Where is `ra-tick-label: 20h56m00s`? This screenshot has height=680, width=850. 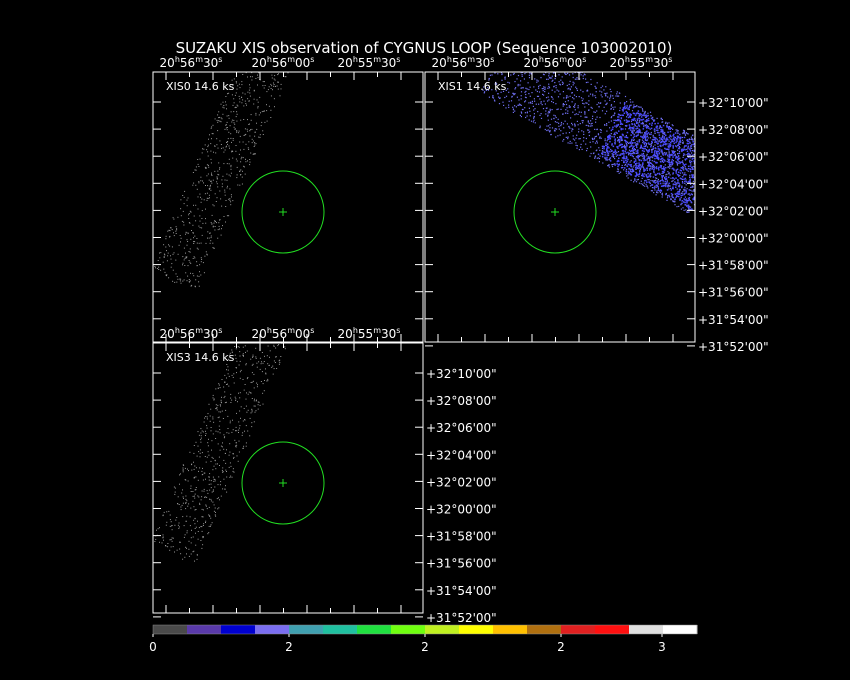 ra-tick-label: 20h56m00s is located at coordinates (283, 333).